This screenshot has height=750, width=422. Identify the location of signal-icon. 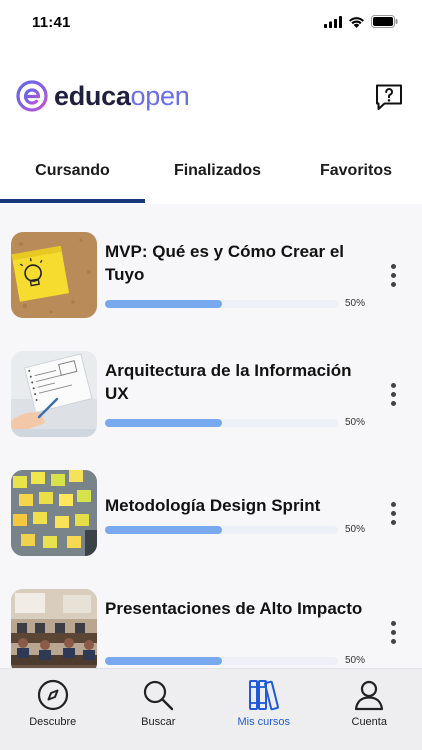
(333, 21).